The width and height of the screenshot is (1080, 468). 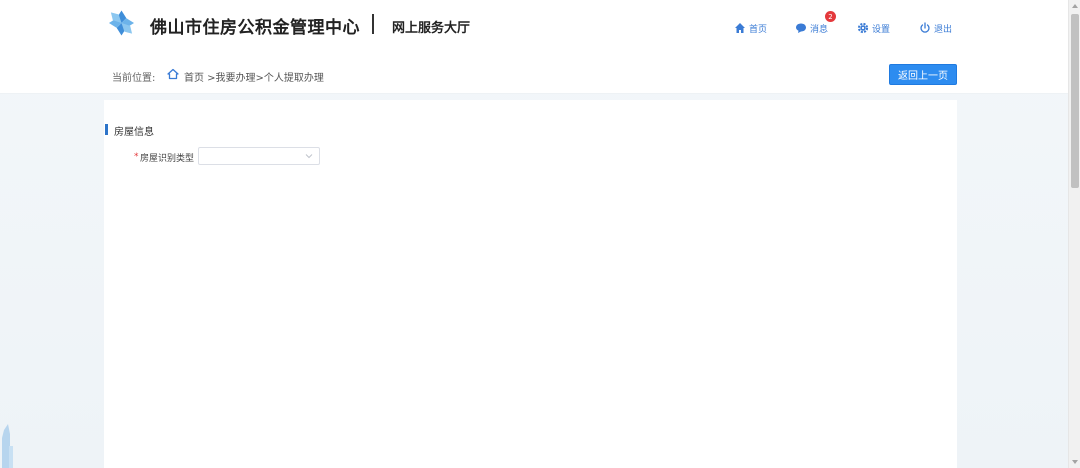 I want to click on decorative-building, so click(x=7, y=446).